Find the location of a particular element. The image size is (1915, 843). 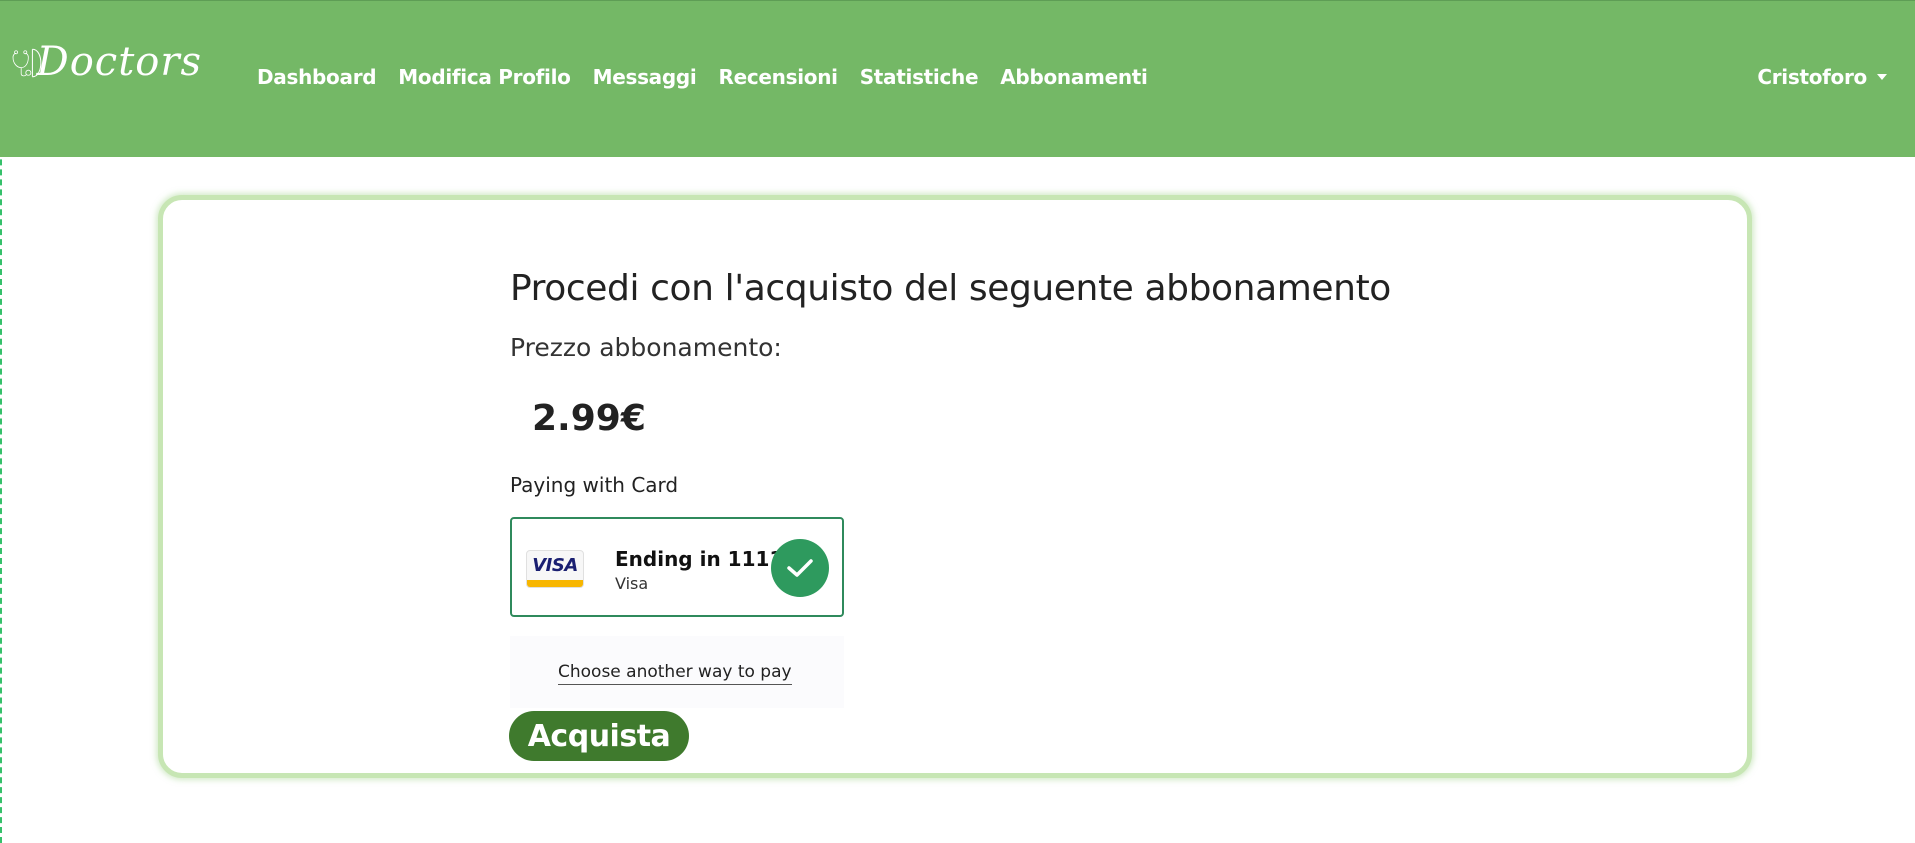

nav-link-messaggi: Messaggi is located at coordinates (645, 77).